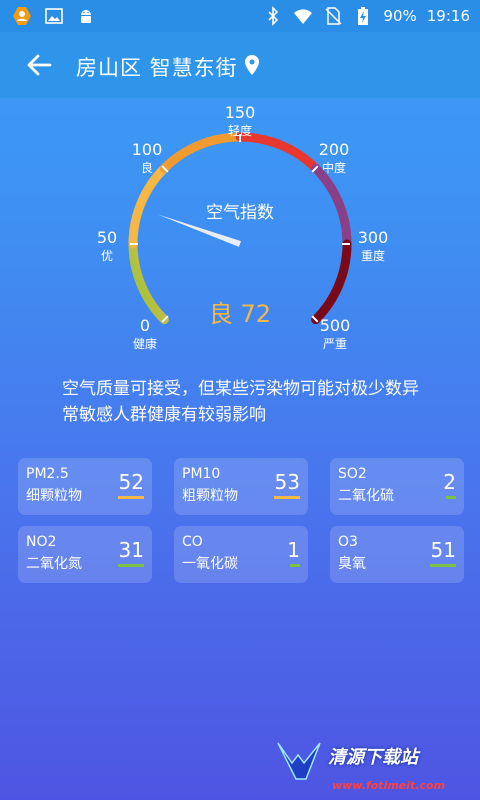 This screenshot has height=800, width=480. What do you see at coordinates (373, 757) in the screenshot?
I see `watermark-brand: 清源下载站` at bounding box center [373, 757].